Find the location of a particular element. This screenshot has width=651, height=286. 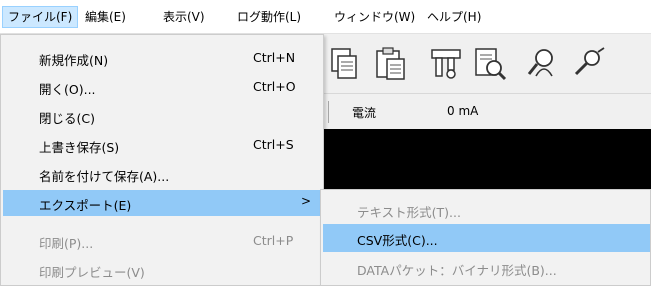

menu-item-export: エクスポート(E) > is located at coordinates (162, 203).